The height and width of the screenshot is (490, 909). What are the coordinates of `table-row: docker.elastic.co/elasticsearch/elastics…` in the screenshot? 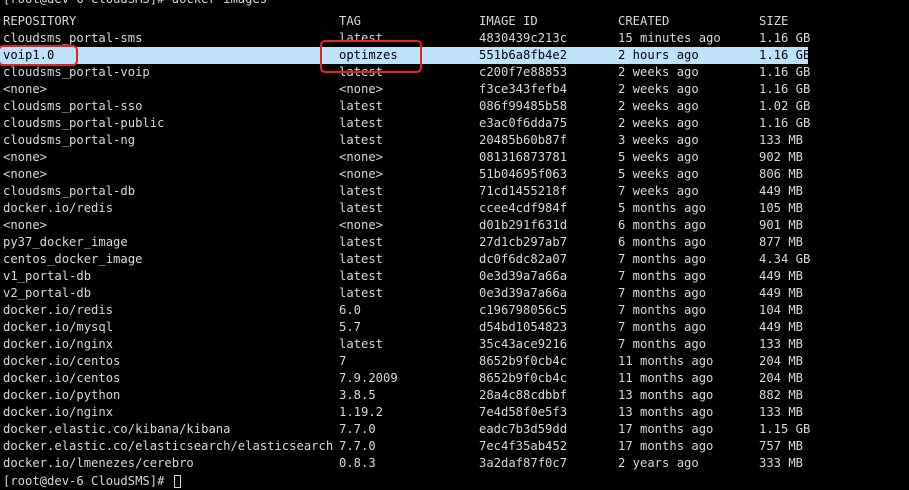 It's located at (454, 446).